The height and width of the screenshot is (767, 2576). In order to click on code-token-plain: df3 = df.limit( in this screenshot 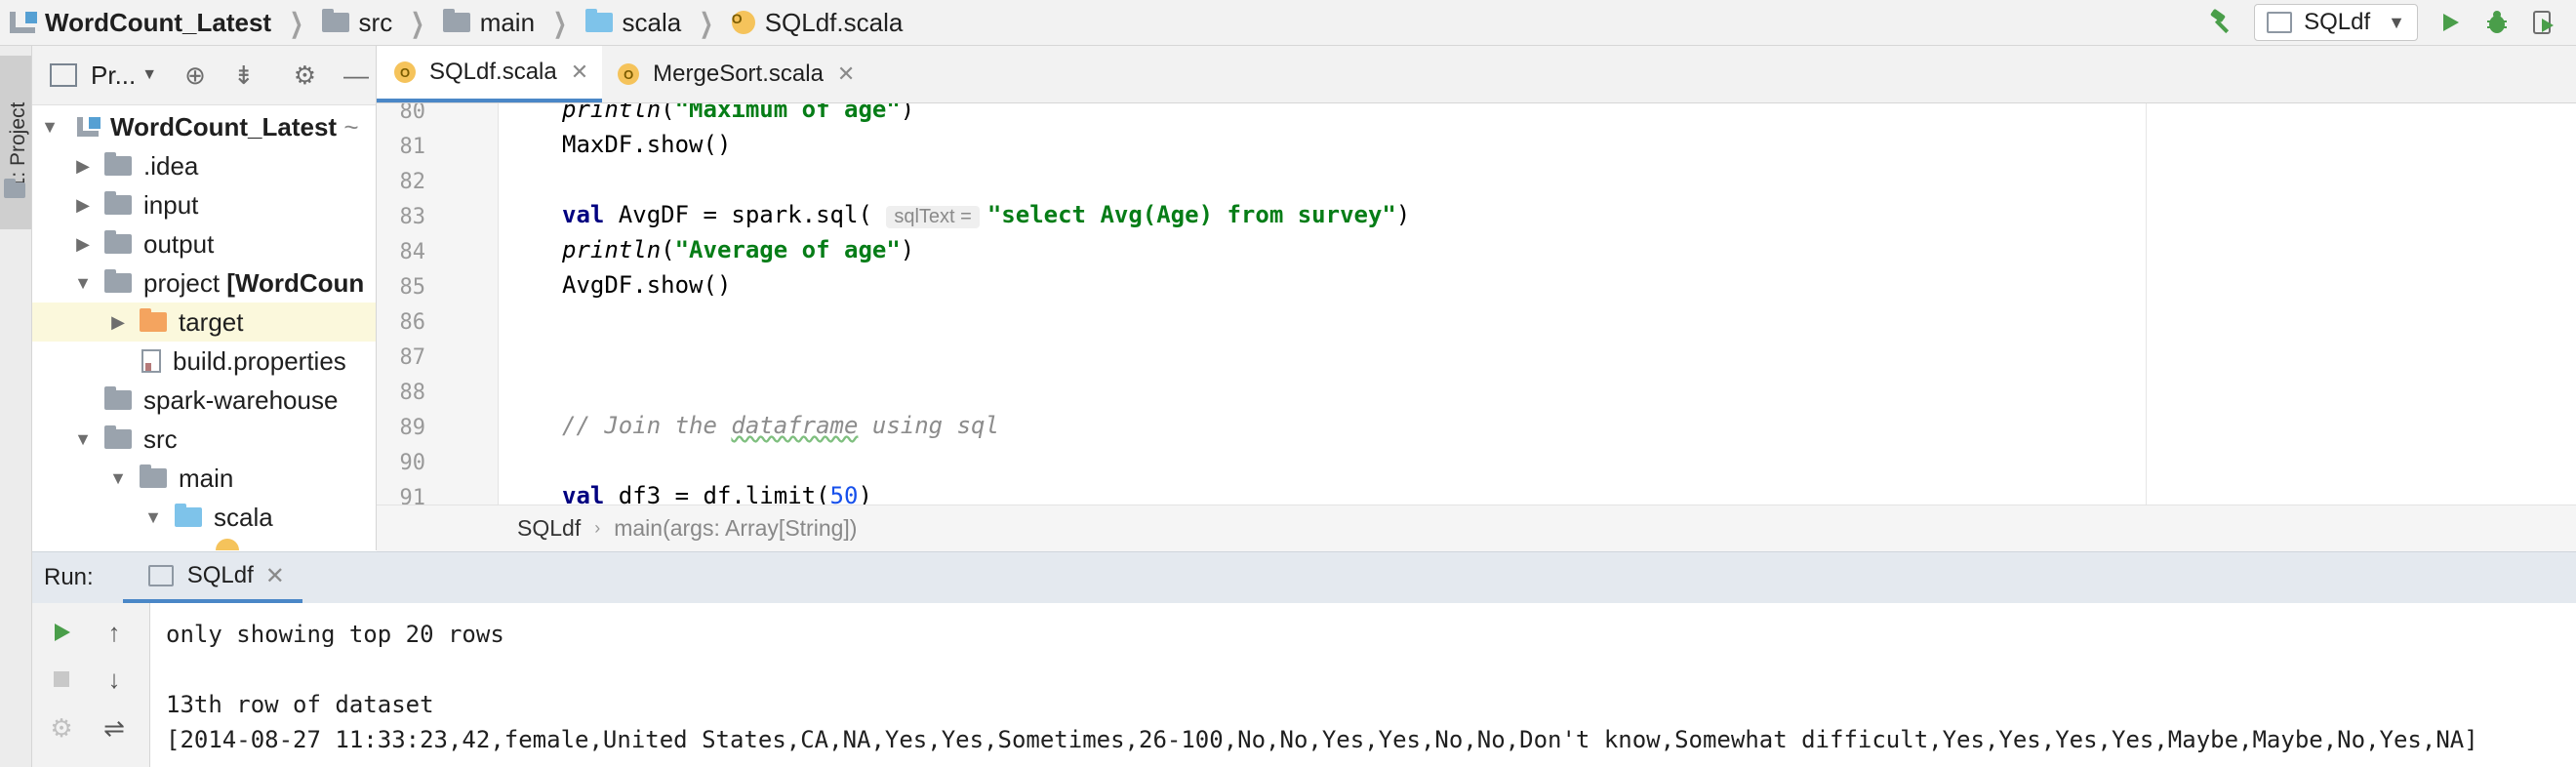, I will do `click(717, 493)`.